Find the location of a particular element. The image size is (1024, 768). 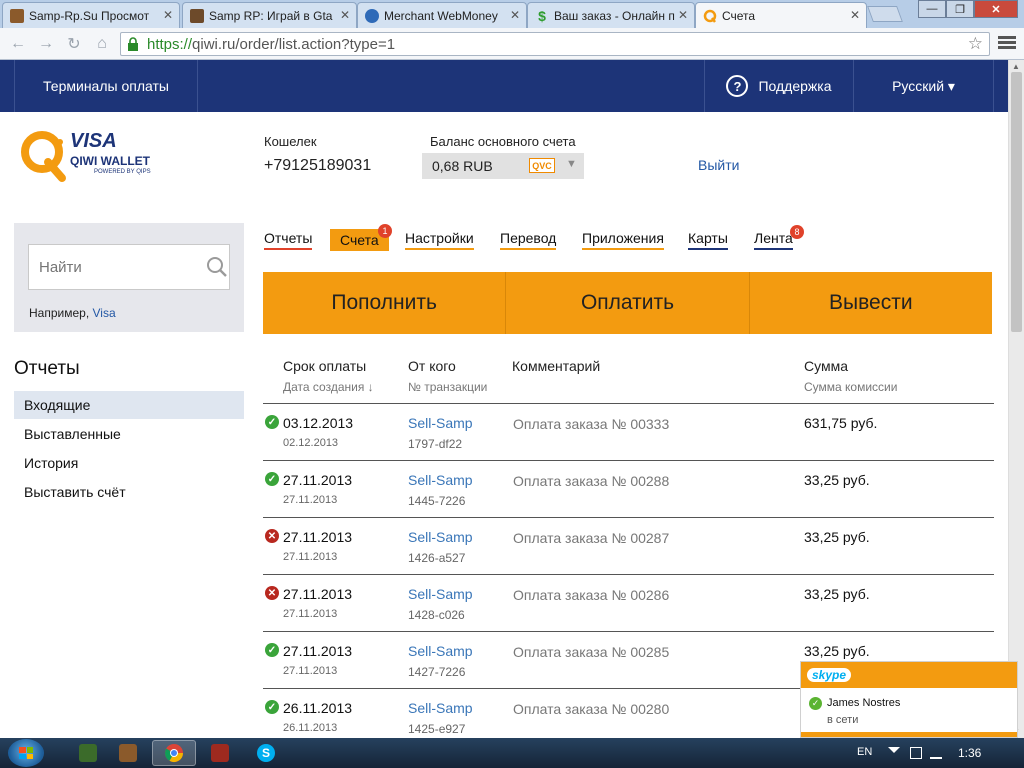

tab-transfer: Перевод is located at coordinates (528, 240).